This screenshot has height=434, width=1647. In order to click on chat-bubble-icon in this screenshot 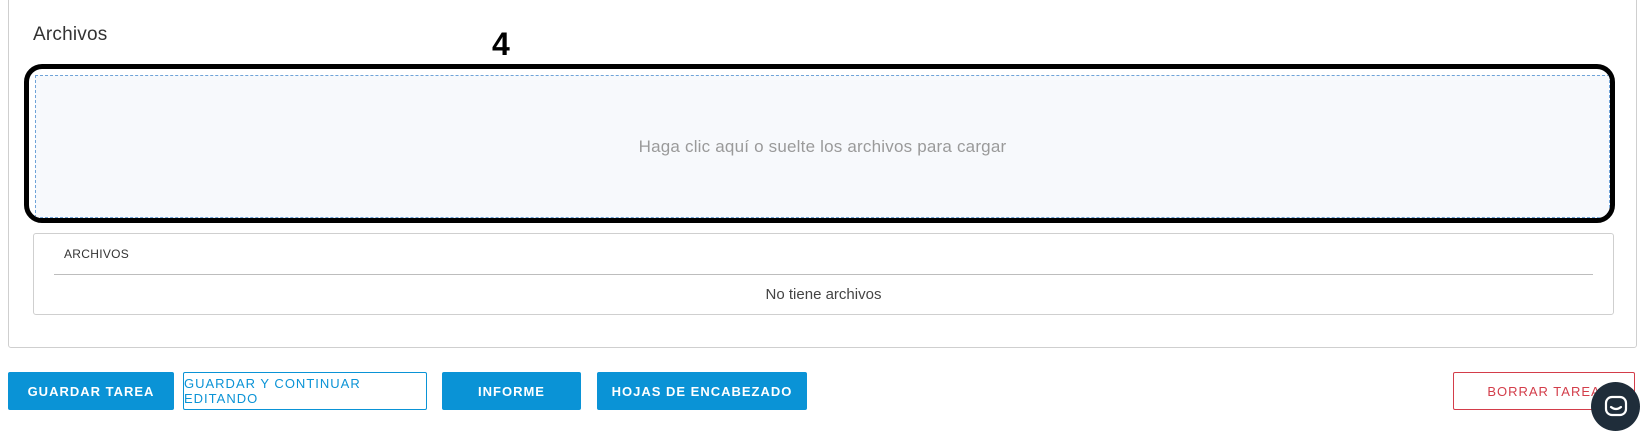, I will do `click(1615, 405)`.